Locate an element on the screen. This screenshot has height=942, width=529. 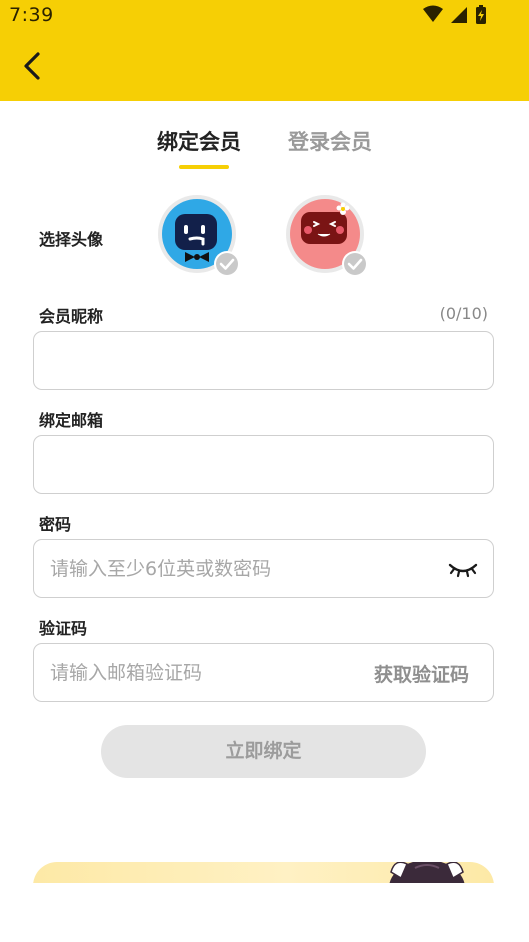
password-field is located at coordinates (263, 568).